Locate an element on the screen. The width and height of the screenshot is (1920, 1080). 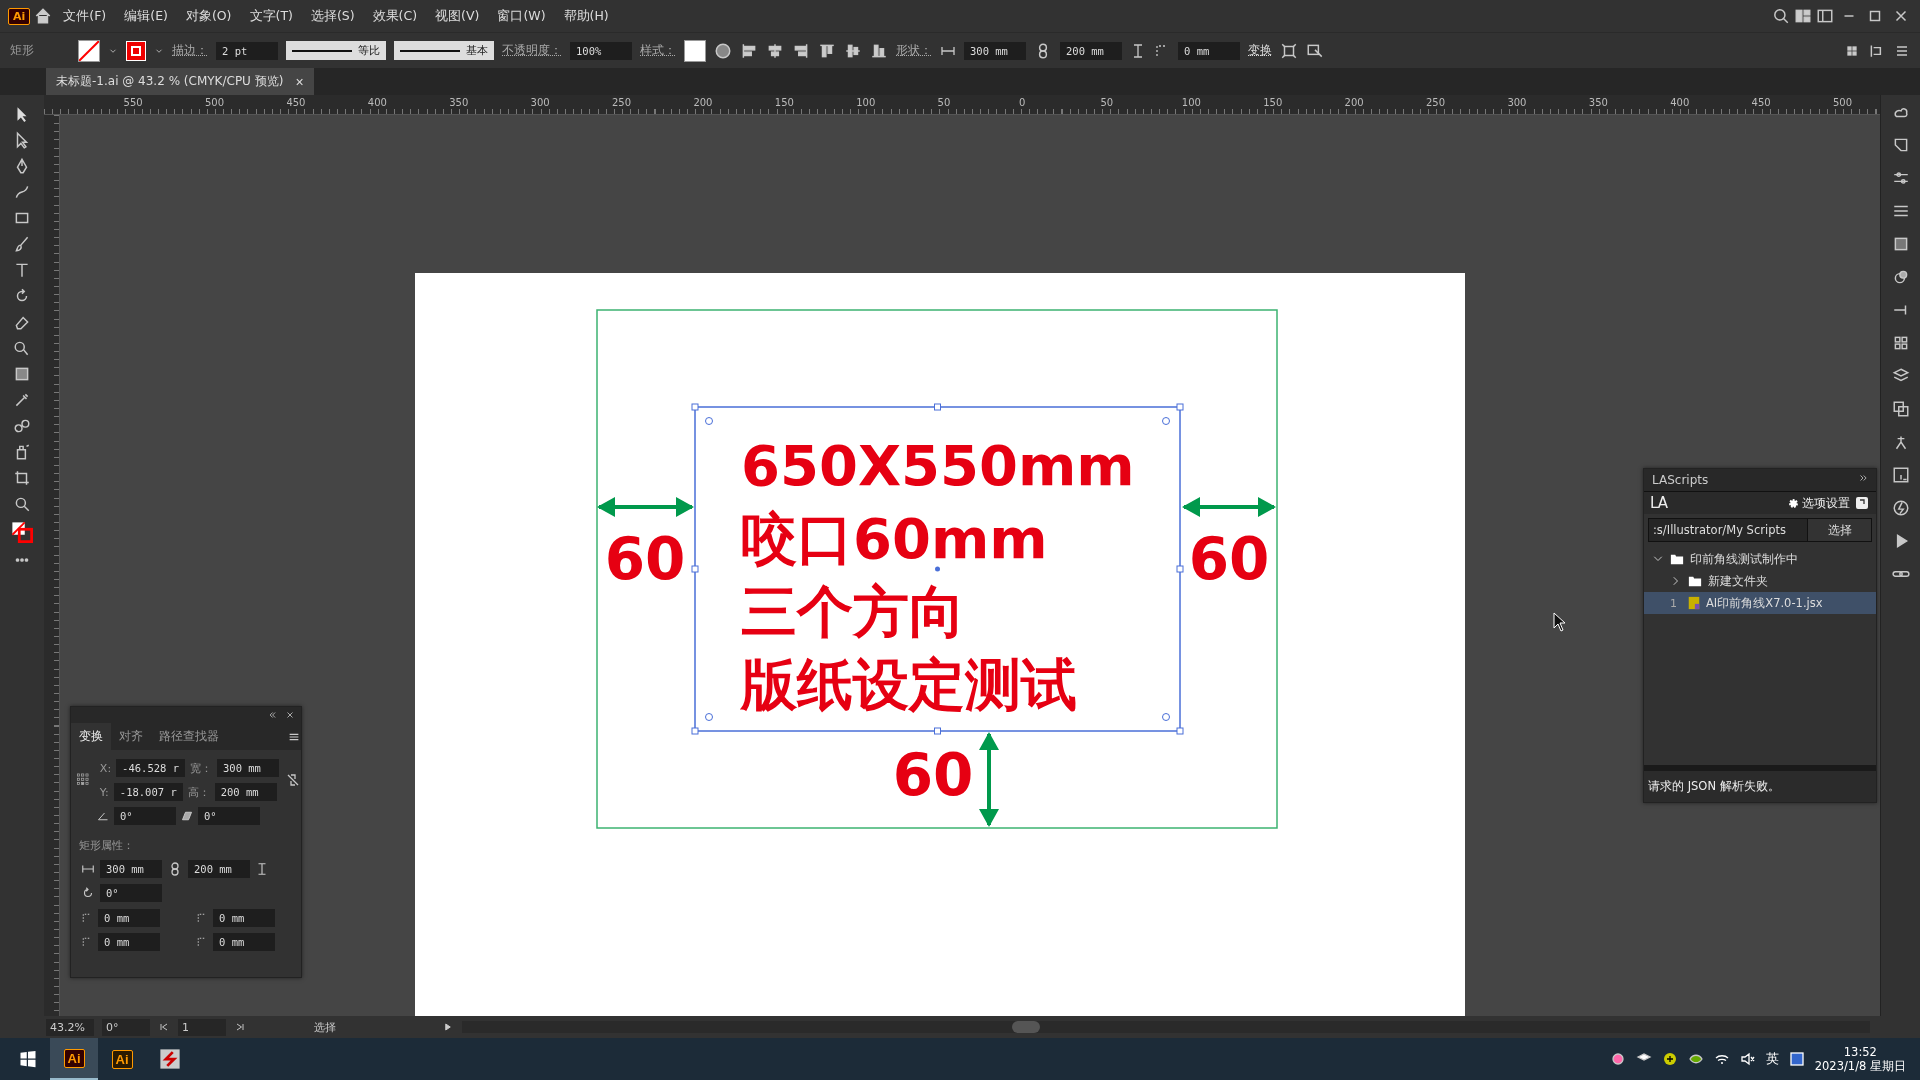
play-icon is located at coordinates (448, 1027).